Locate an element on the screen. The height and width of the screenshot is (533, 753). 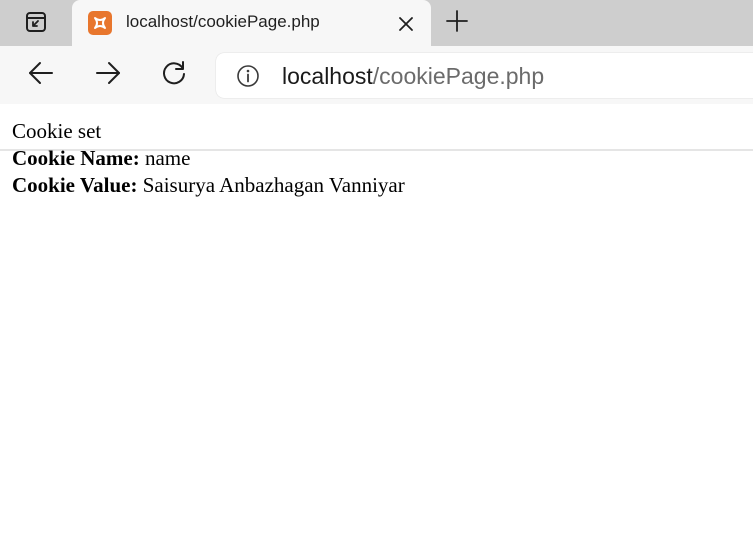
cookie-name-value: name is located at coordinates (167, 158).